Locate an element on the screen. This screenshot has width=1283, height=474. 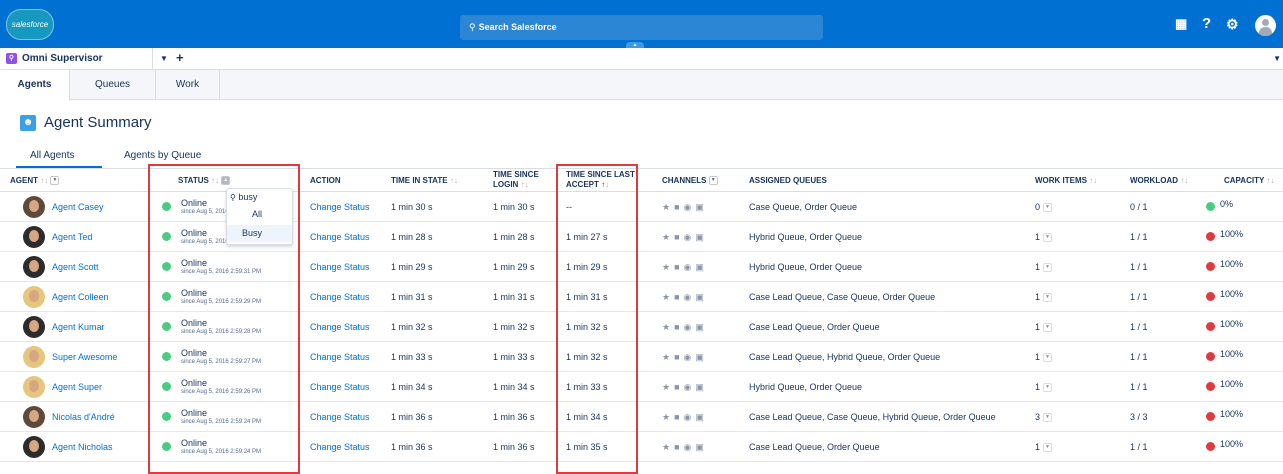
salesforce-logo: salesforce is located at coordinates (30, 24).